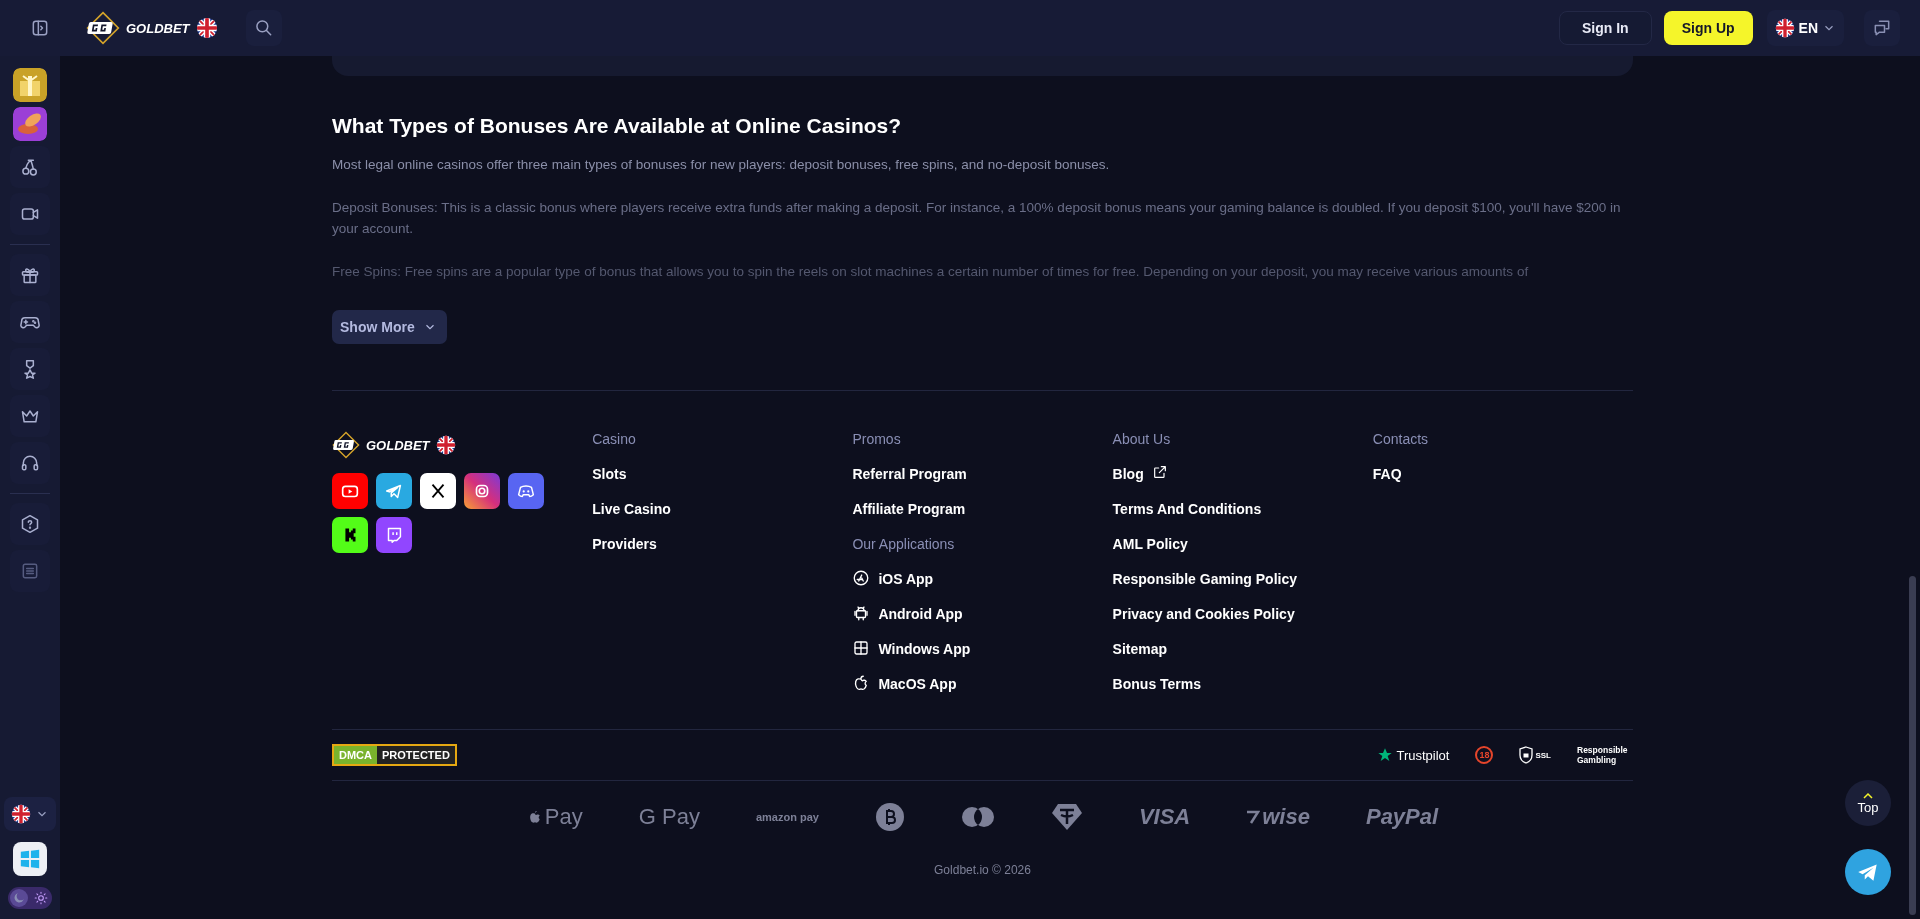  Describe the element at coordinates (1140, 658) in the screenshot. I see `footer-link: Sitemap` at that location.